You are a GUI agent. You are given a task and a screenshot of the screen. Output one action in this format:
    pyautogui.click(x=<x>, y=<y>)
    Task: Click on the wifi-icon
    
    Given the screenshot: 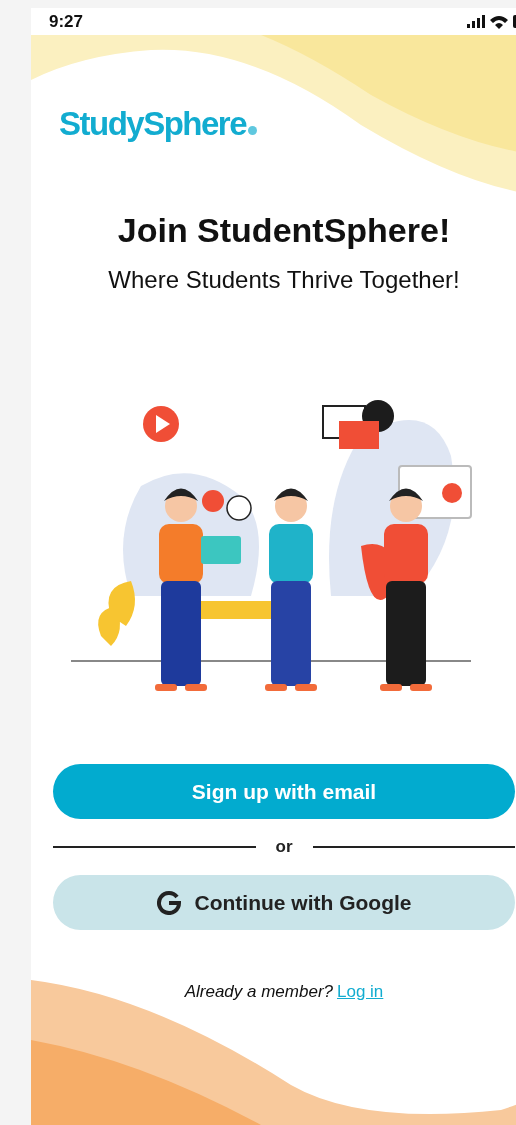 What is the action you would take?
    pyautogui.click(x=499, y=21)
    